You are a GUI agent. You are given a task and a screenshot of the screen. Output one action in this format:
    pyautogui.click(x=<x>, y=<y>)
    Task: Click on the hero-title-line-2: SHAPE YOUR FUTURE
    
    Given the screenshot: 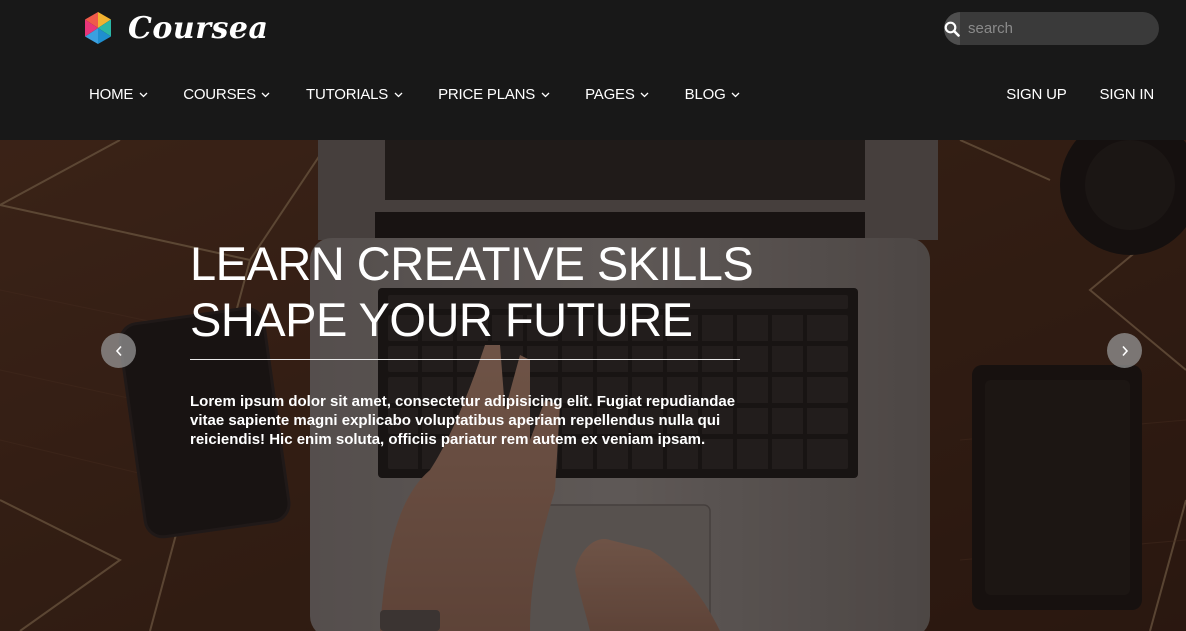 What is the action you would take?
    pyautogui.click(x=441, y=319)
    